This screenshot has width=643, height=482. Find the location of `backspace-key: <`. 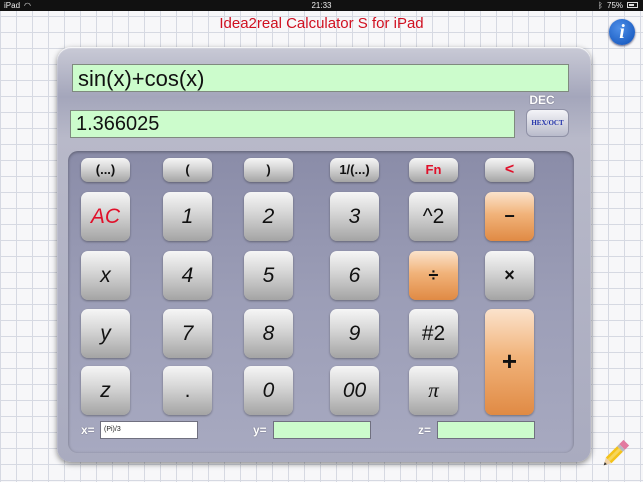

backspace-key: < is located at coordinates (509, 170).